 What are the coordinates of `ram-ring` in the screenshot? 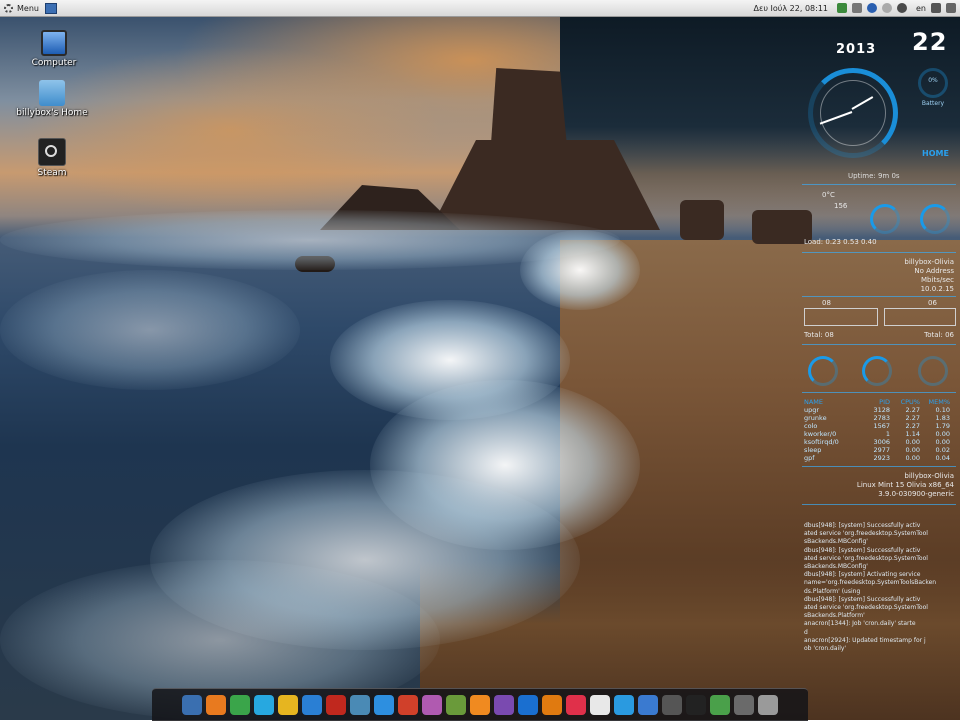 It's located at (823, 371).